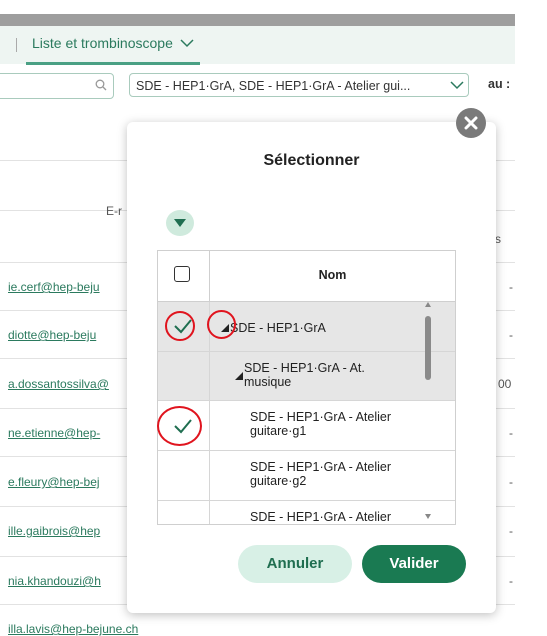  I want to click on confirm-button: Valider, so click(414, 564).